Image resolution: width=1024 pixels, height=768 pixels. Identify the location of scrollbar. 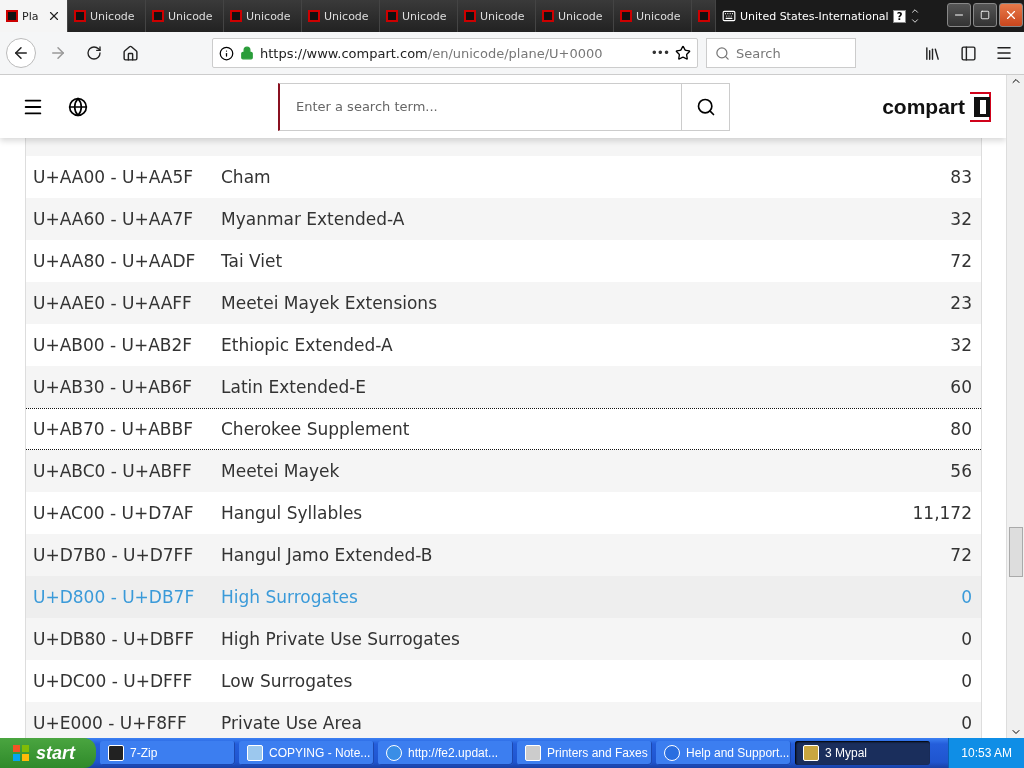
(1015, 406).